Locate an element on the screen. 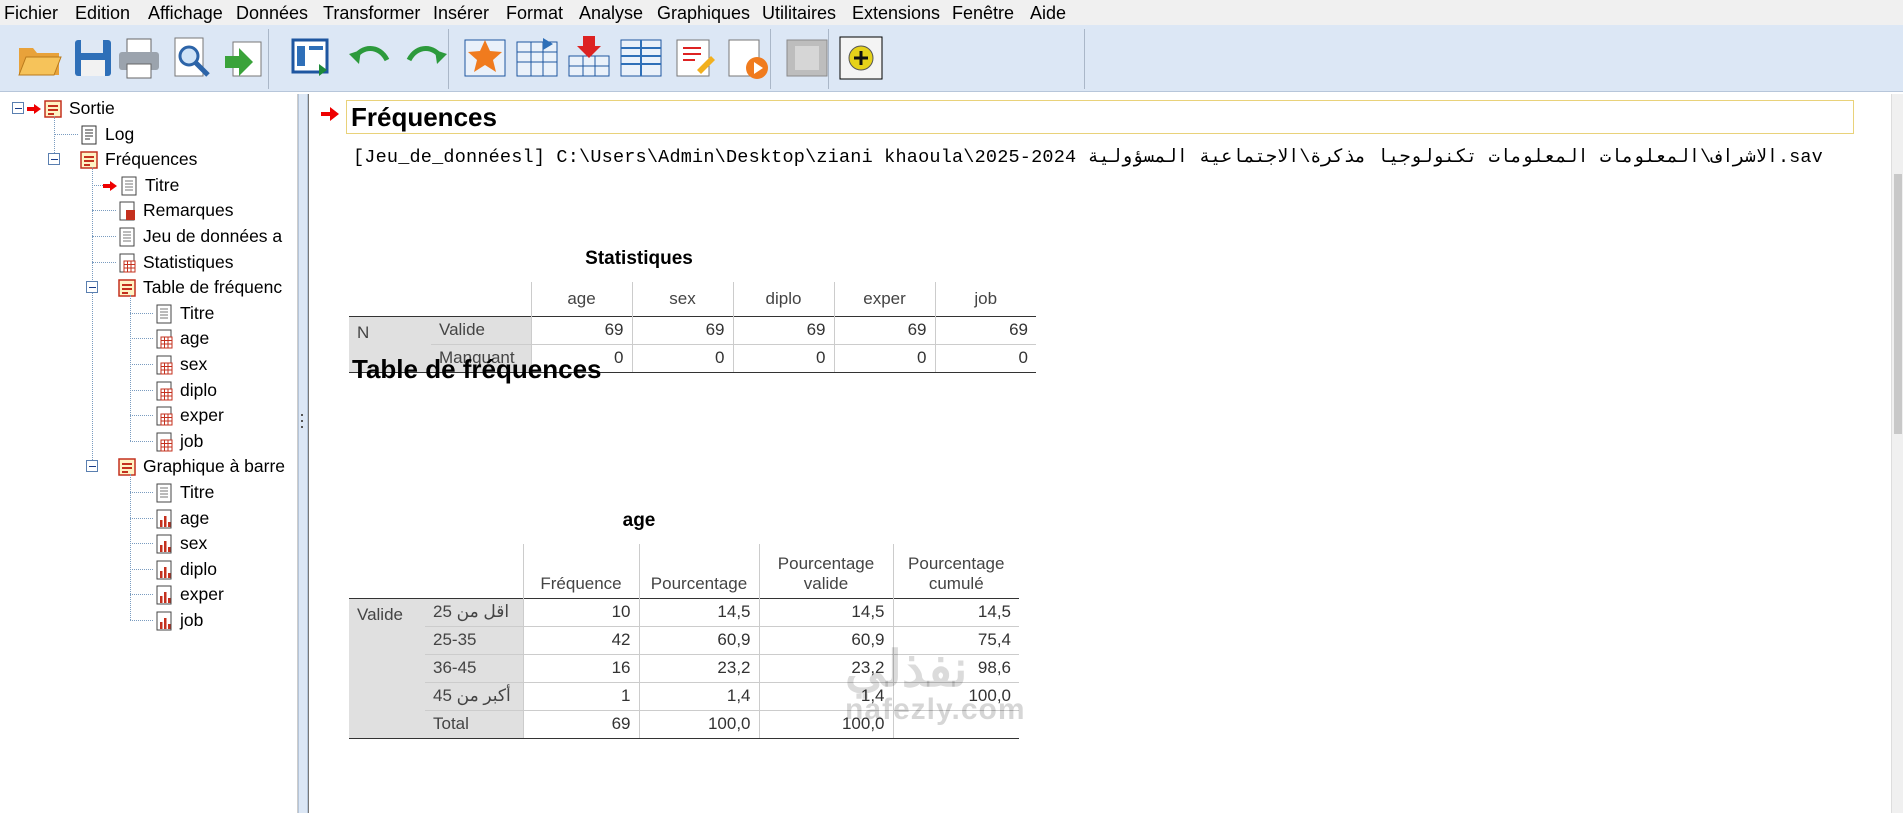  menu-analyse: Analyse is located at coordinates (611, 13).